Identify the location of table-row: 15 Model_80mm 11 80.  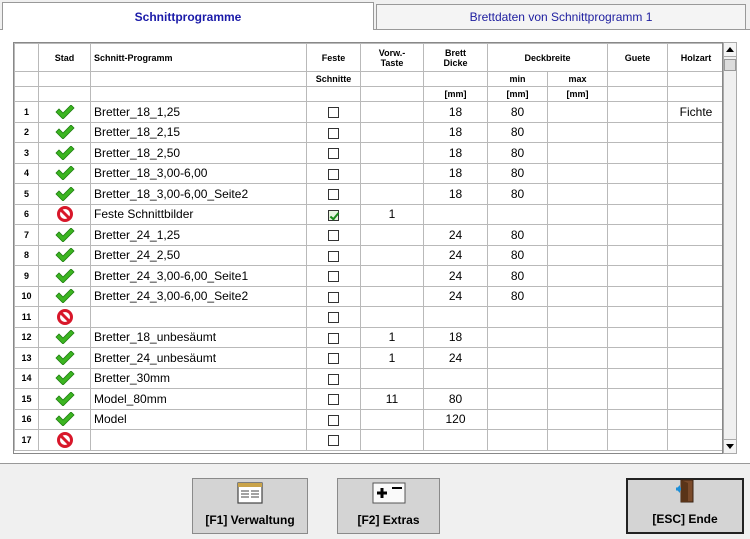
(368, 399).